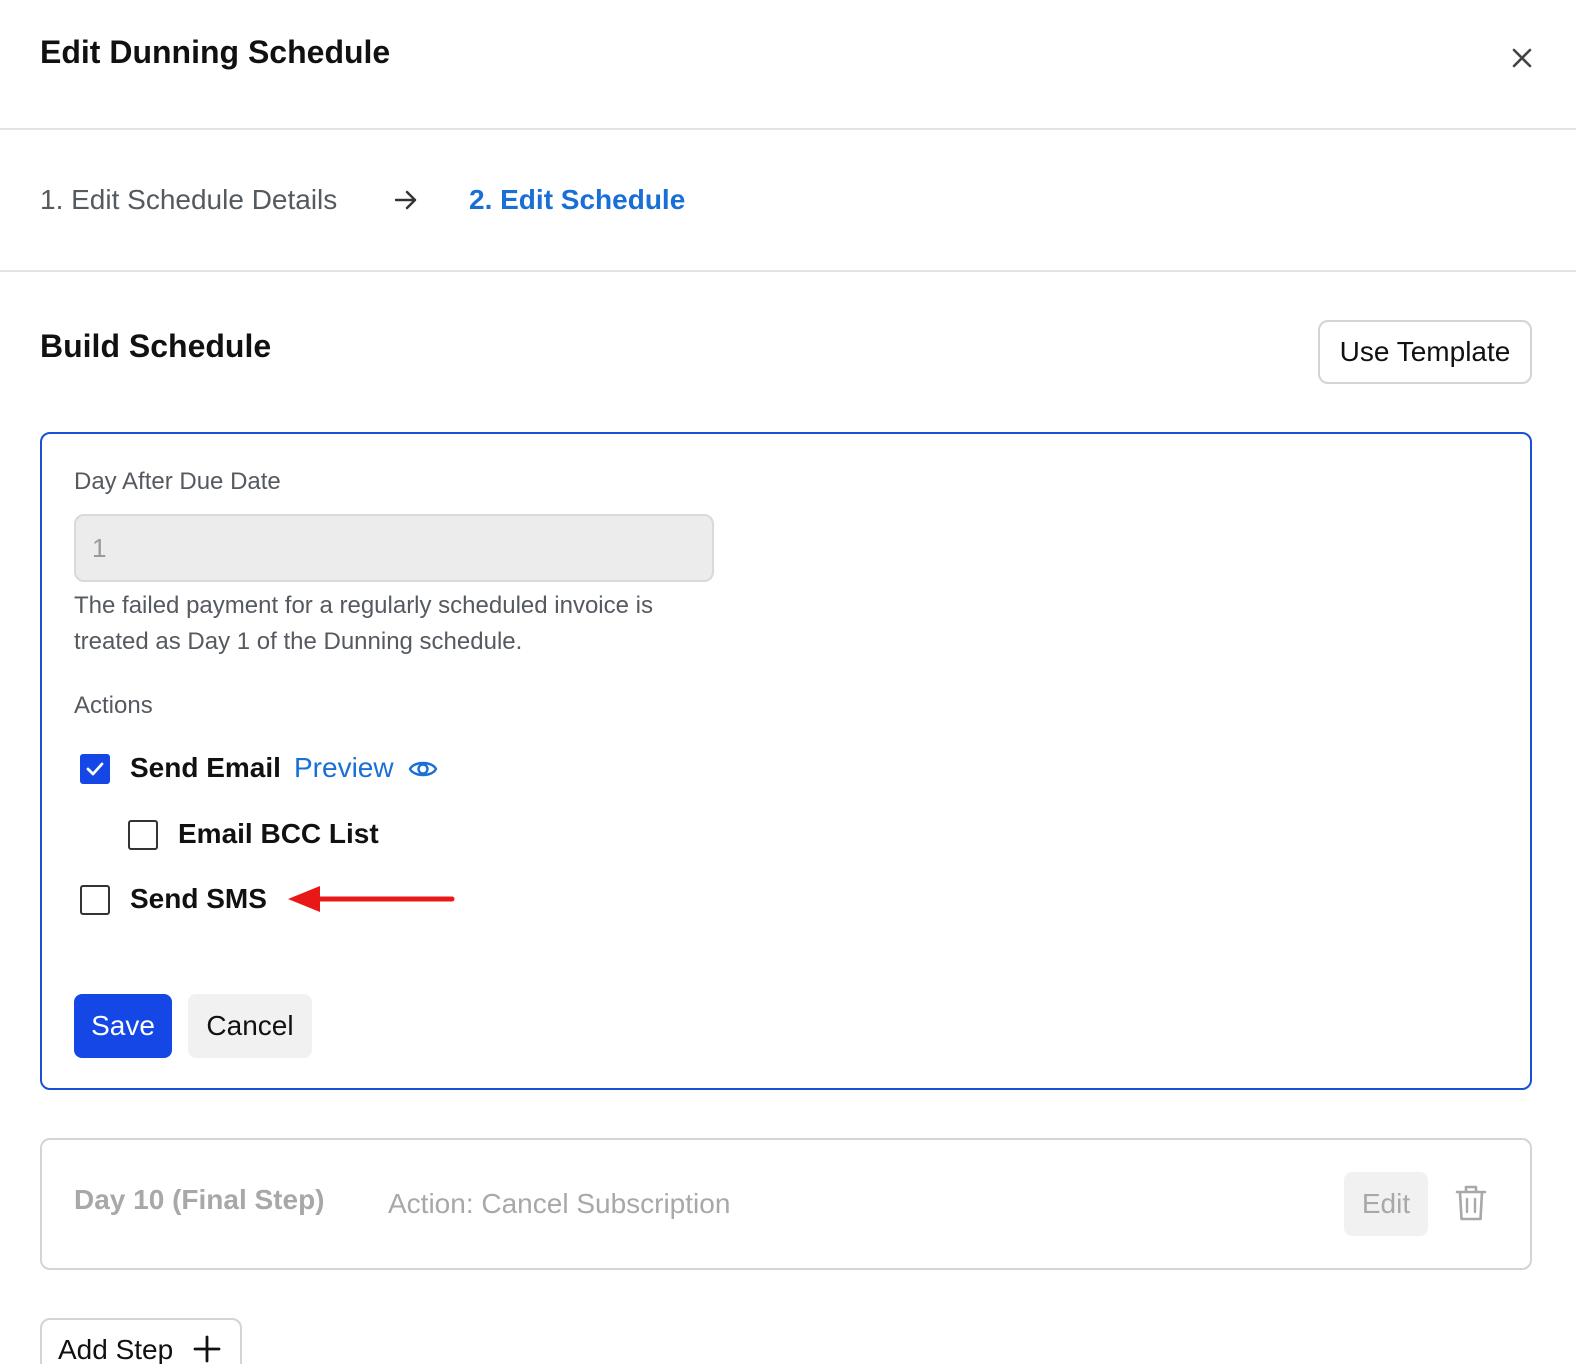 Image resolution: width=1576 pixels, height=1364 pixels. I want to click on day-after-due-date-label: Day After Due Date, so click(177, 481).